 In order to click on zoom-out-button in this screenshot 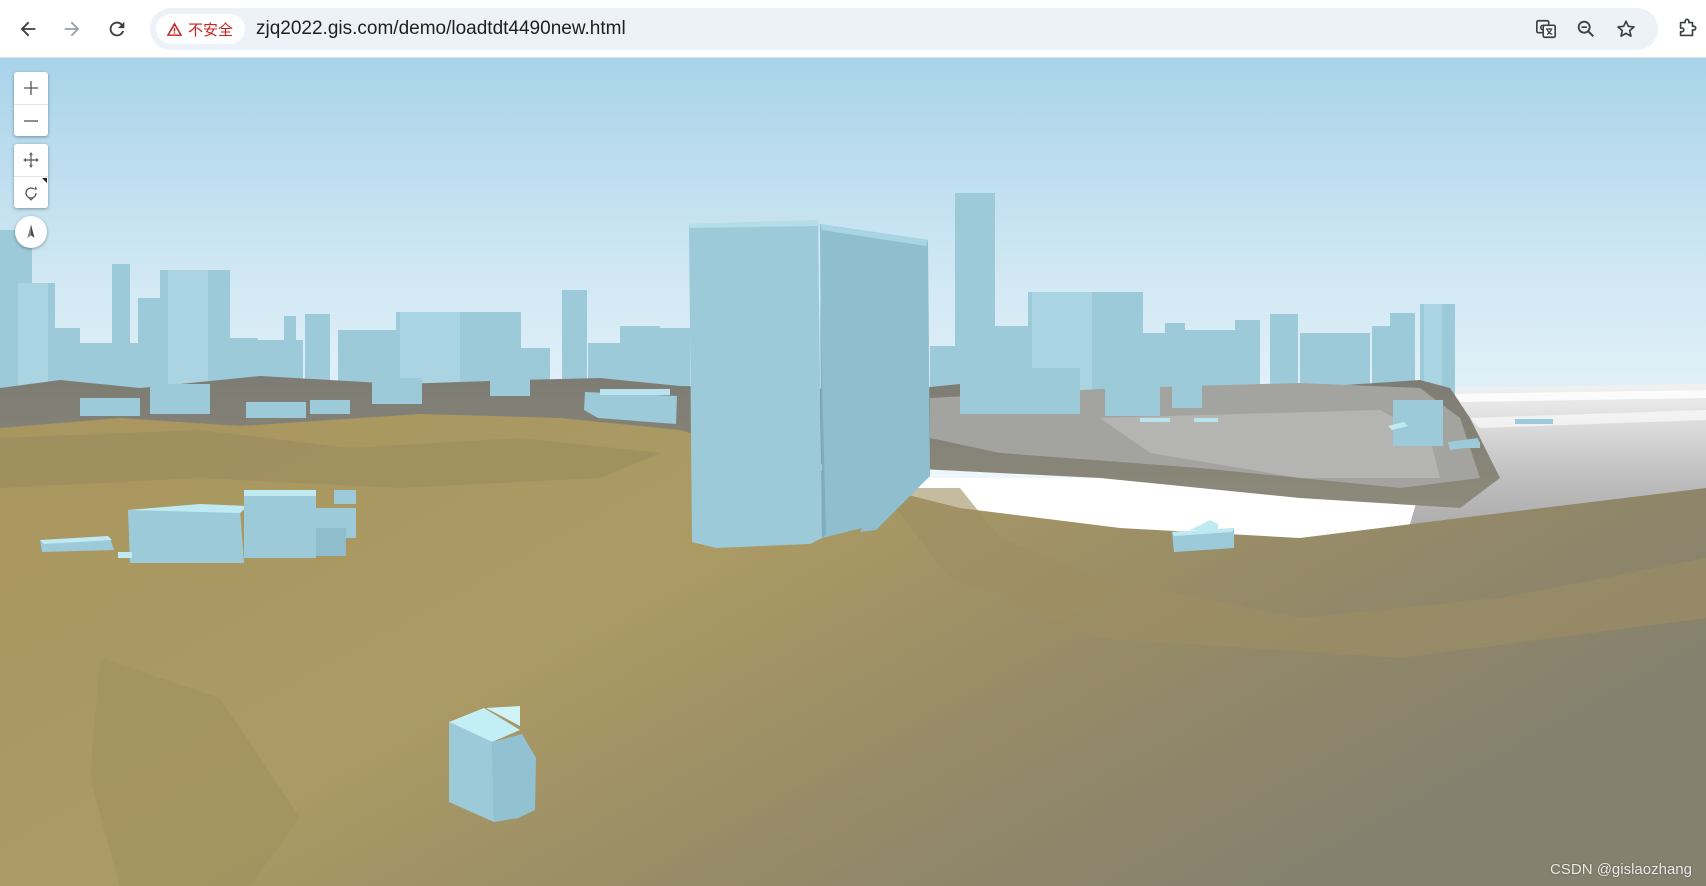, I will do `click(31, 120)`.